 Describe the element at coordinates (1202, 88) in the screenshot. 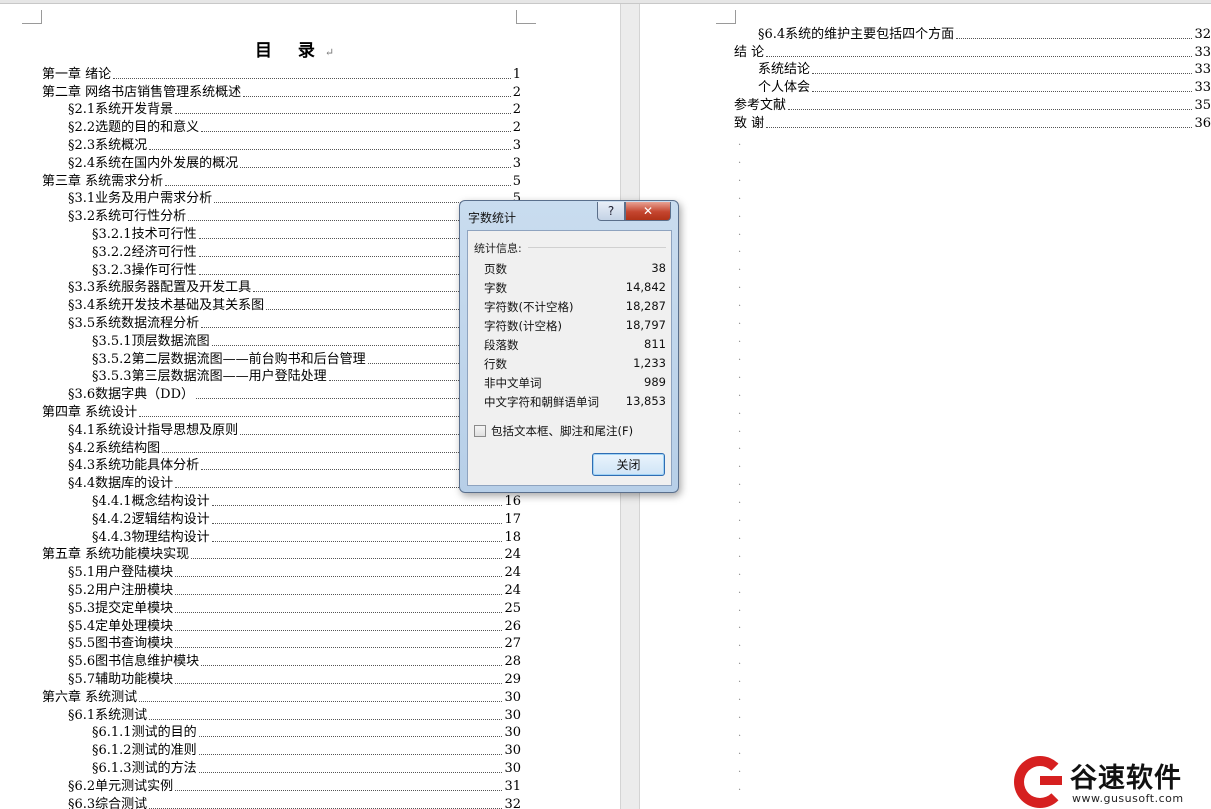

I see `toc-entry-page: 33` at that location.